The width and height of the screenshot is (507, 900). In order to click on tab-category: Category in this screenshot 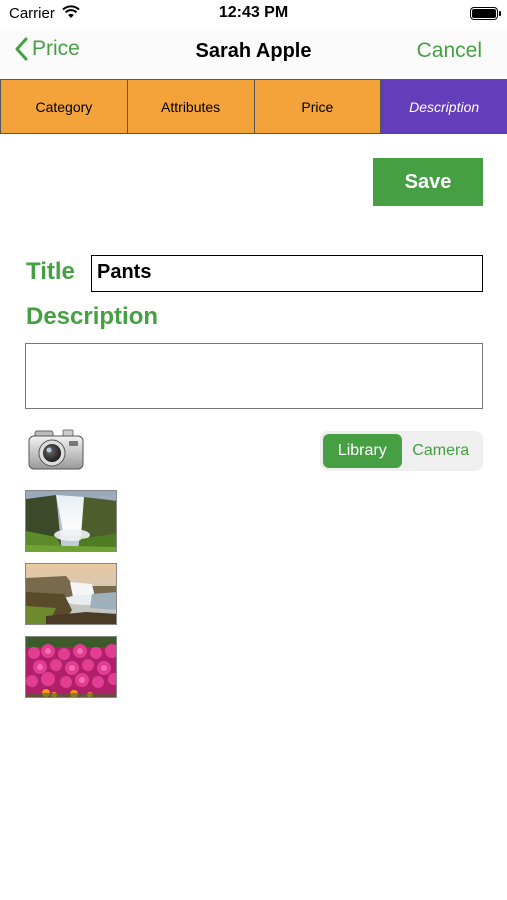, I will do `click(64, 106)`.